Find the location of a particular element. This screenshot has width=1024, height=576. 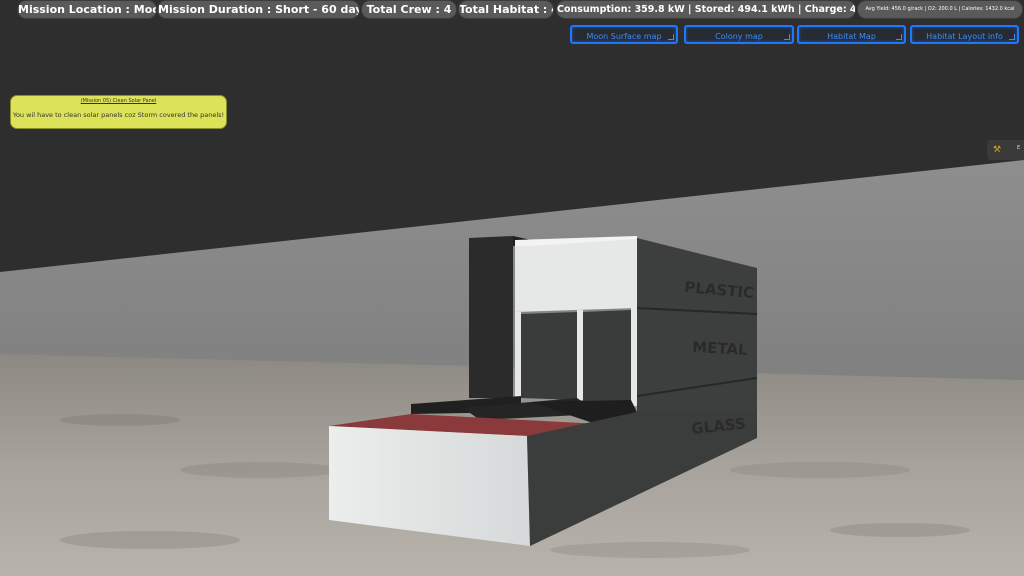

total-habitat: Total Habitat : 4 is located at coordinates (506, 9).